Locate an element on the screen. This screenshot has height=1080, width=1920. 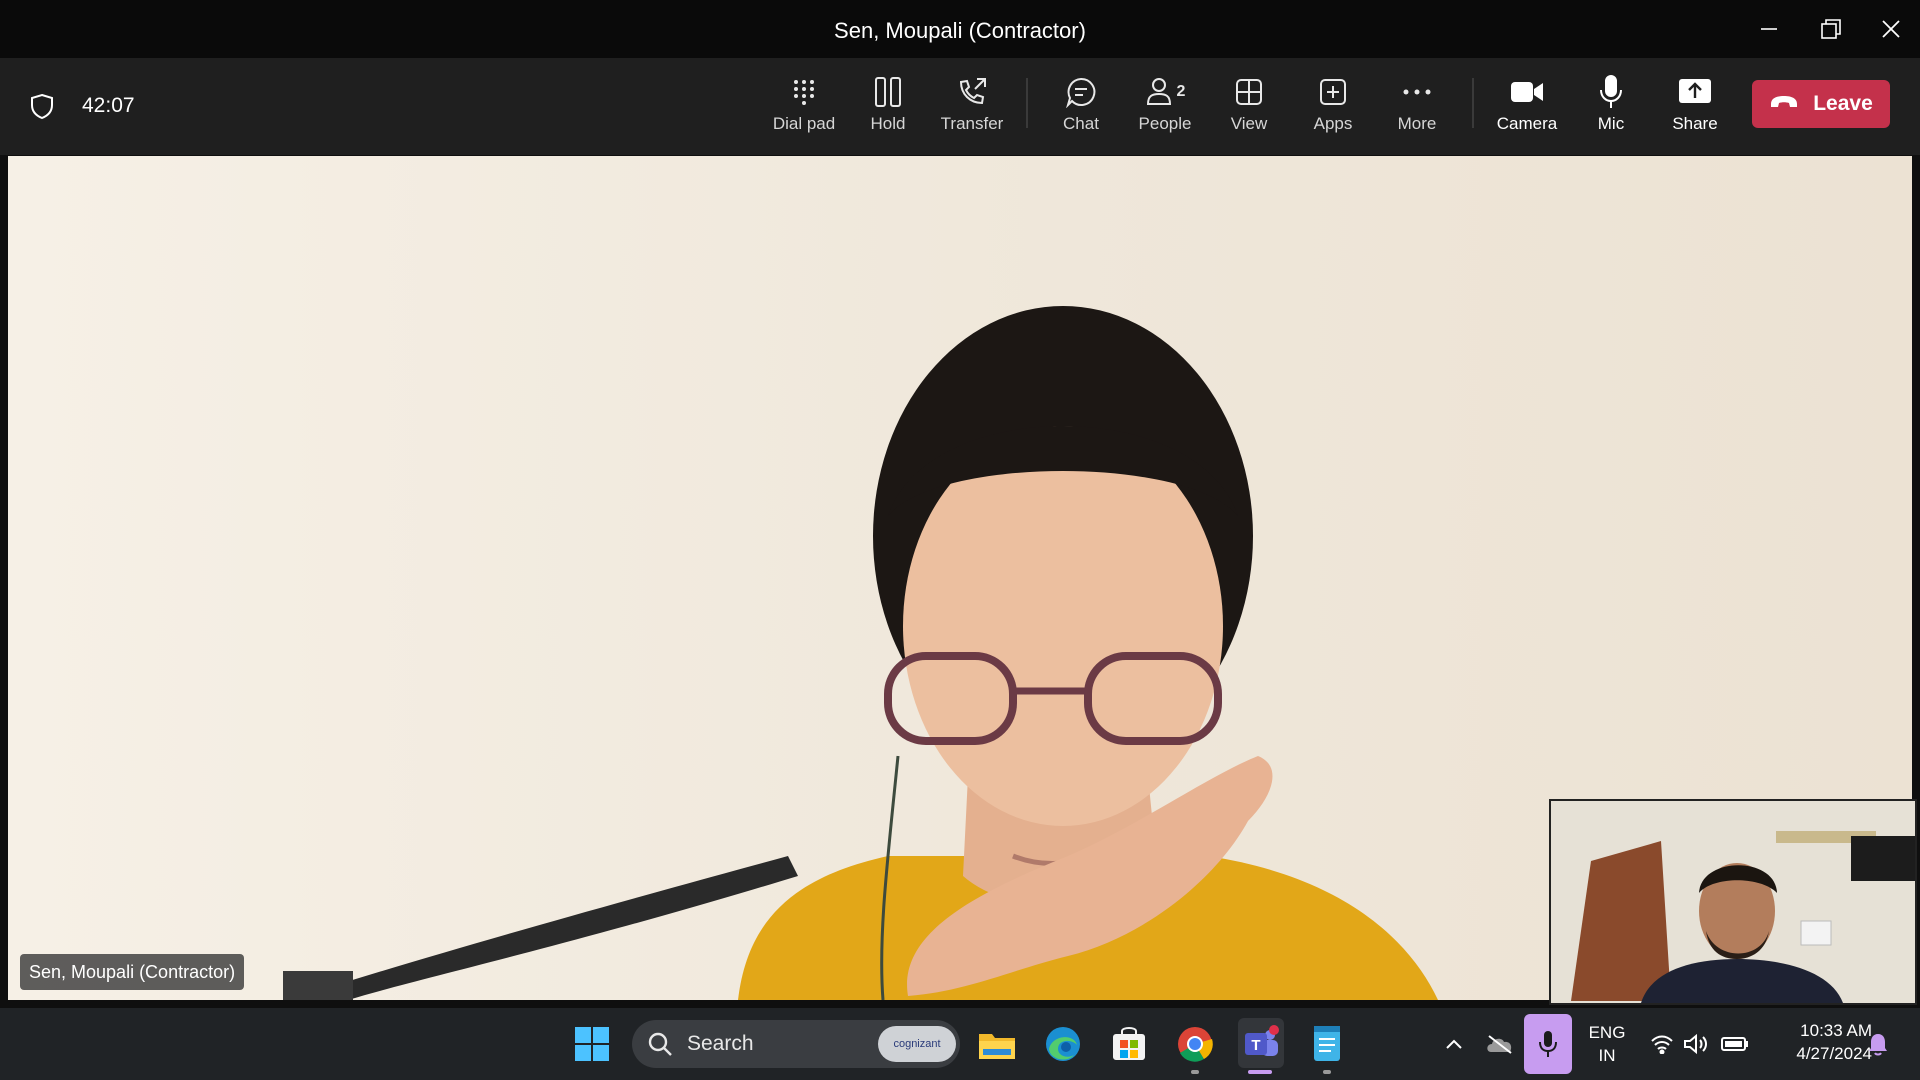
share-label: Share is located at coordinates (1695, 123).